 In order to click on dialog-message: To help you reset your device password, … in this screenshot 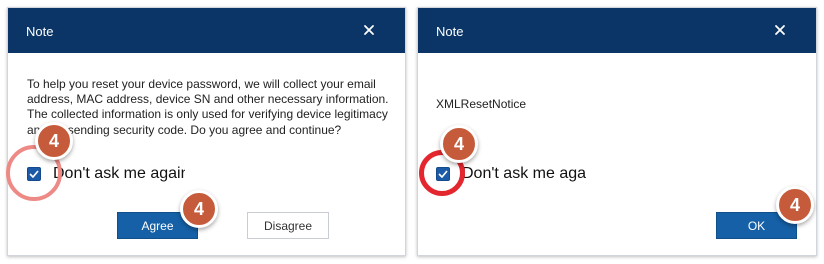, I will do `click(208, 107)`.